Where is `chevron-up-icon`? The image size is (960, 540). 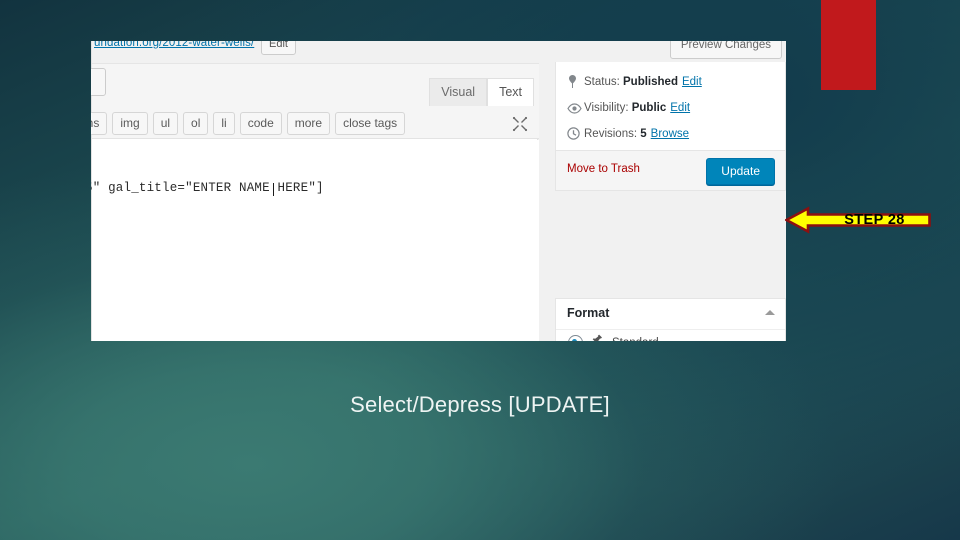
chevron-up-icon is located at coordinates (770, 312).